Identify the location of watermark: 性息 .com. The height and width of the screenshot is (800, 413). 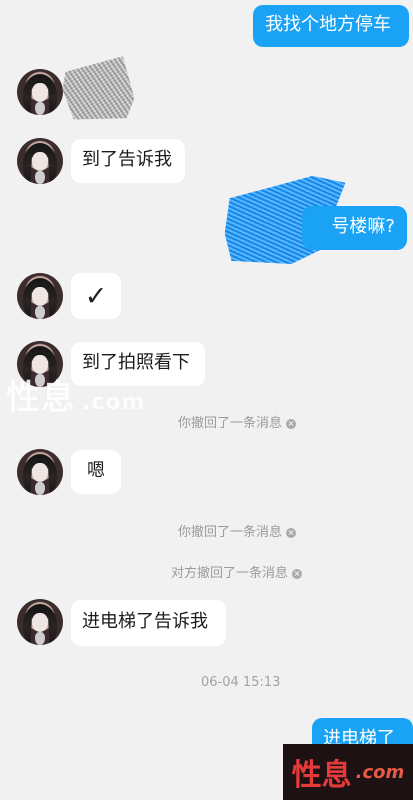
(75, 394).